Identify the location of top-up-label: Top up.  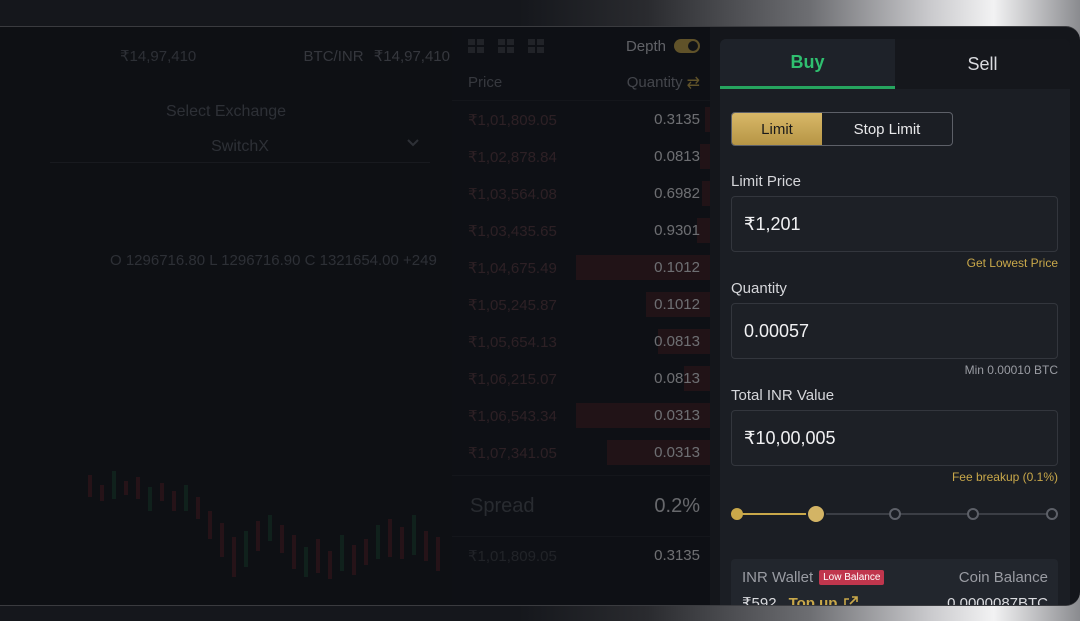
(813, 600).